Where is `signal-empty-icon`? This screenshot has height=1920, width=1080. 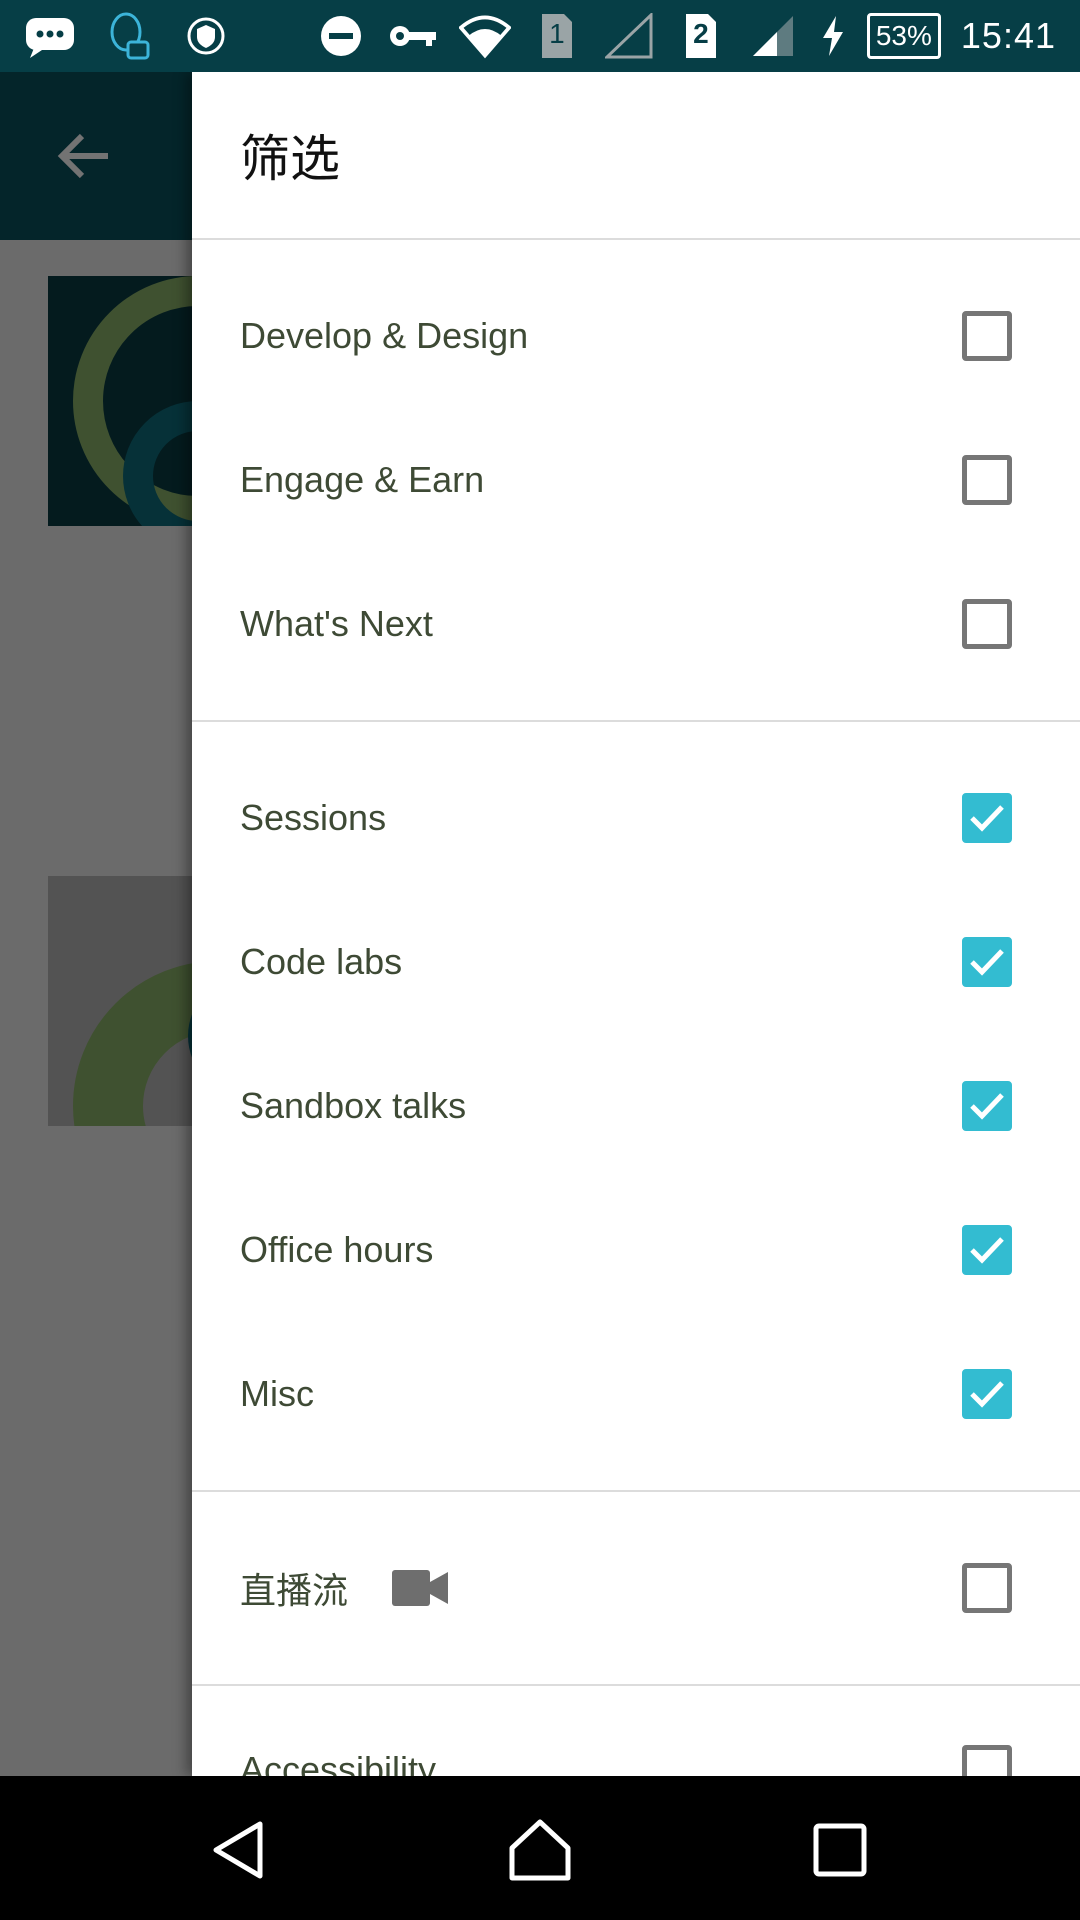 signal-empty-icon is located at coordinates (629, 36).